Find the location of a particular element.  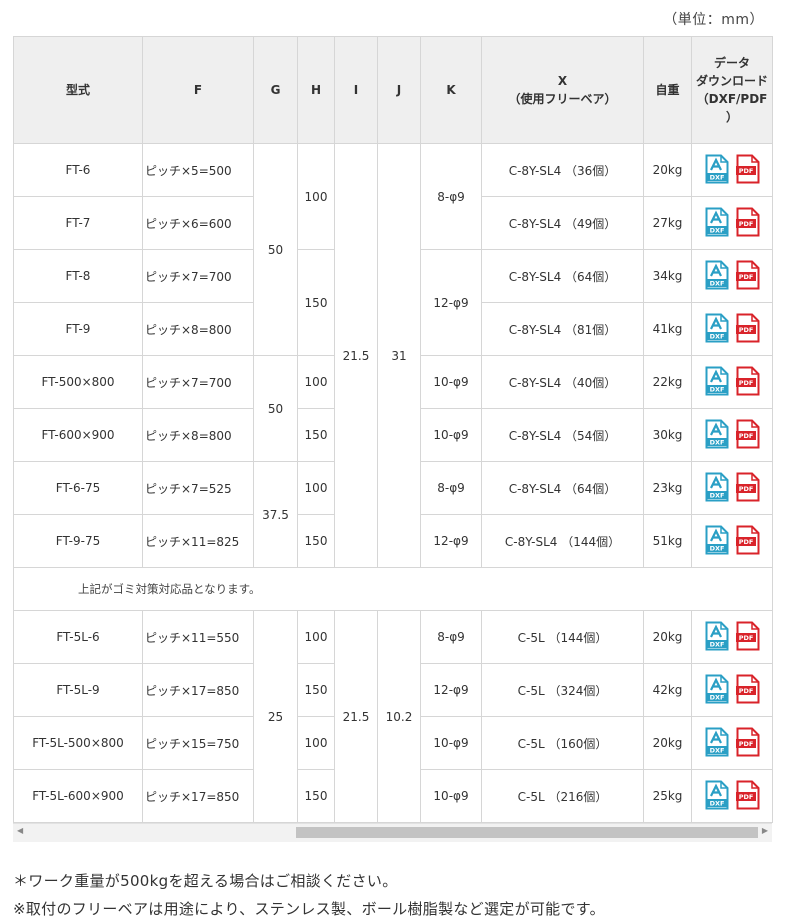

header-download-line3: （DXF/PDF is located at coordinates (732, 99).